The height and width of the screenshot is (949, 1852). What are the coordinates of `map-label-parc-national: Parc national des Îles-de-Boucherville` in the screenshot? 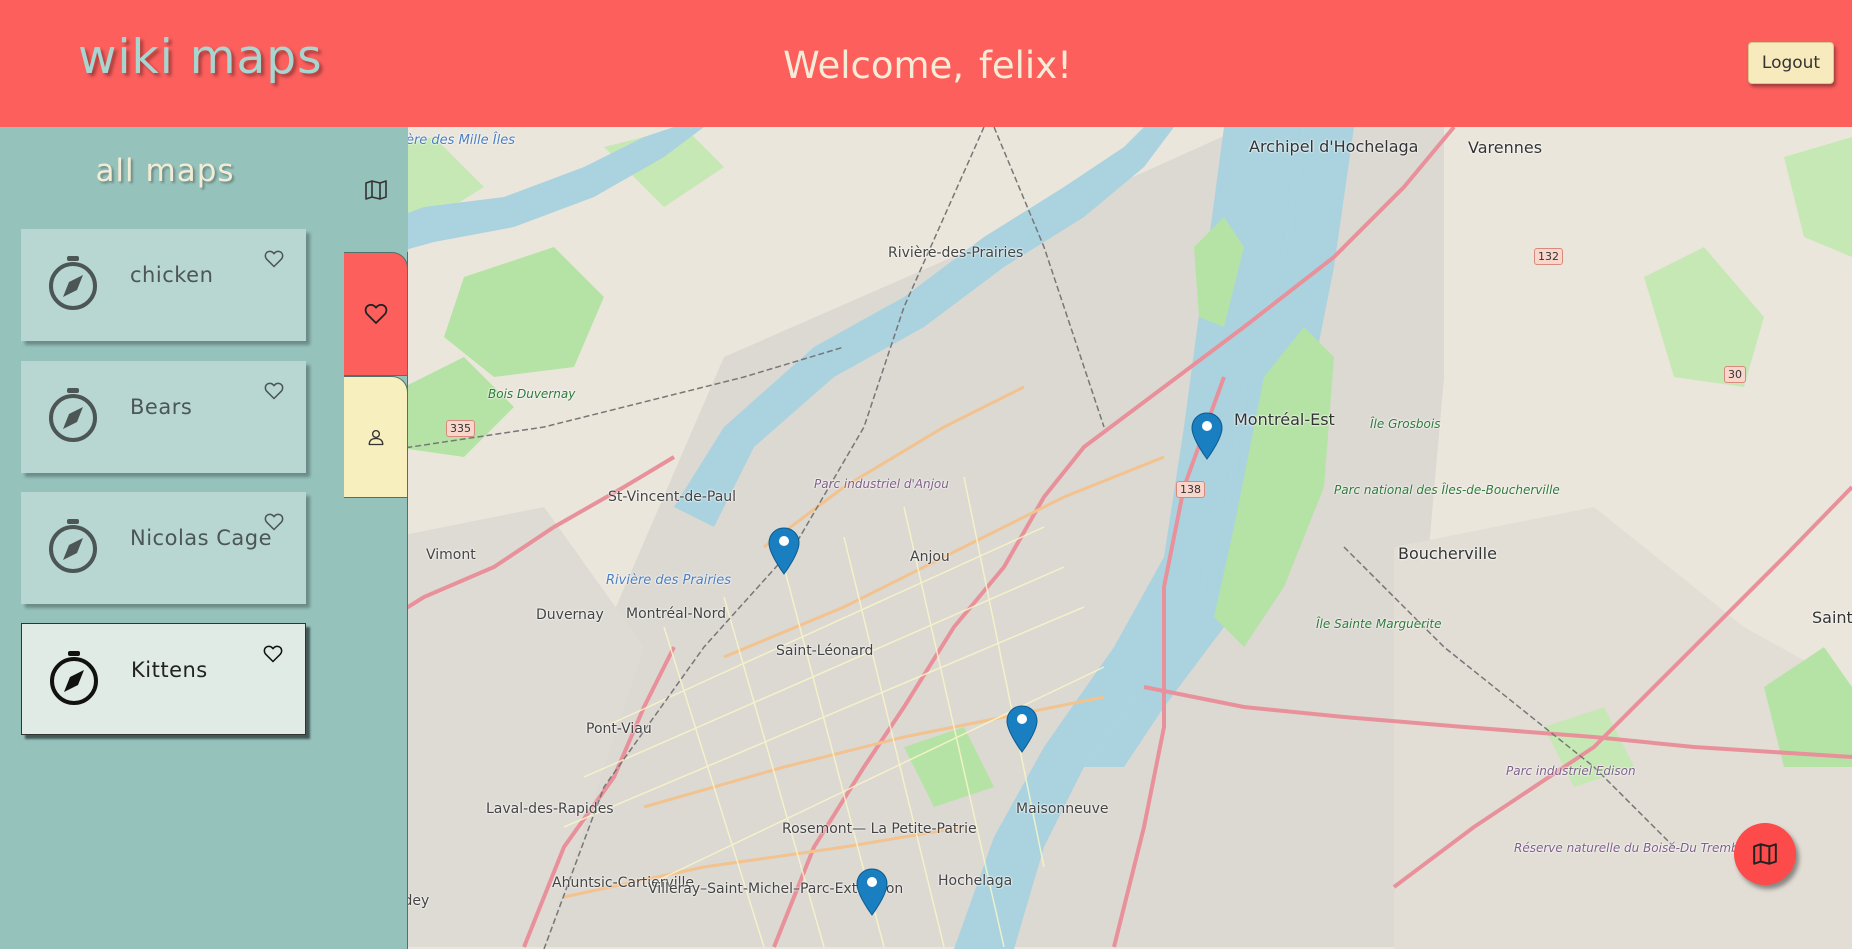 It's located at (1447, 490).